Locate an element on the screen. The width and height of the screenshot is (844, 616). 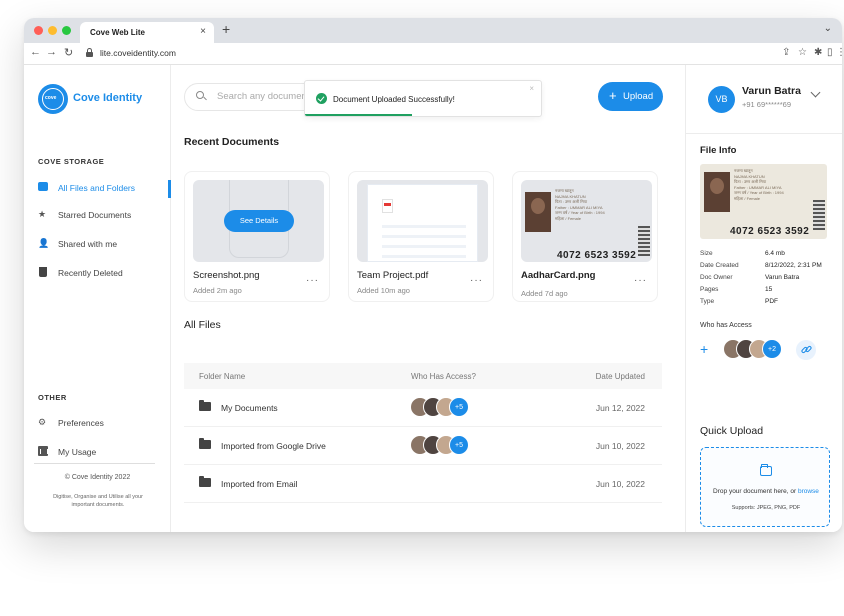
share-icon: ⇪ is located at coordinates (786, 52).